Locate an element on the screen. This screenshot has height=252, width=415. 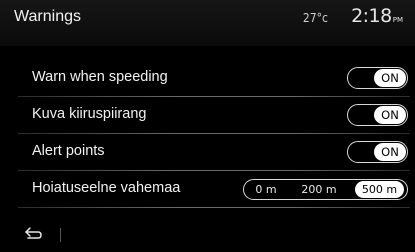
warn-speeding-toggle: ON is located at coordinates (377, 78).